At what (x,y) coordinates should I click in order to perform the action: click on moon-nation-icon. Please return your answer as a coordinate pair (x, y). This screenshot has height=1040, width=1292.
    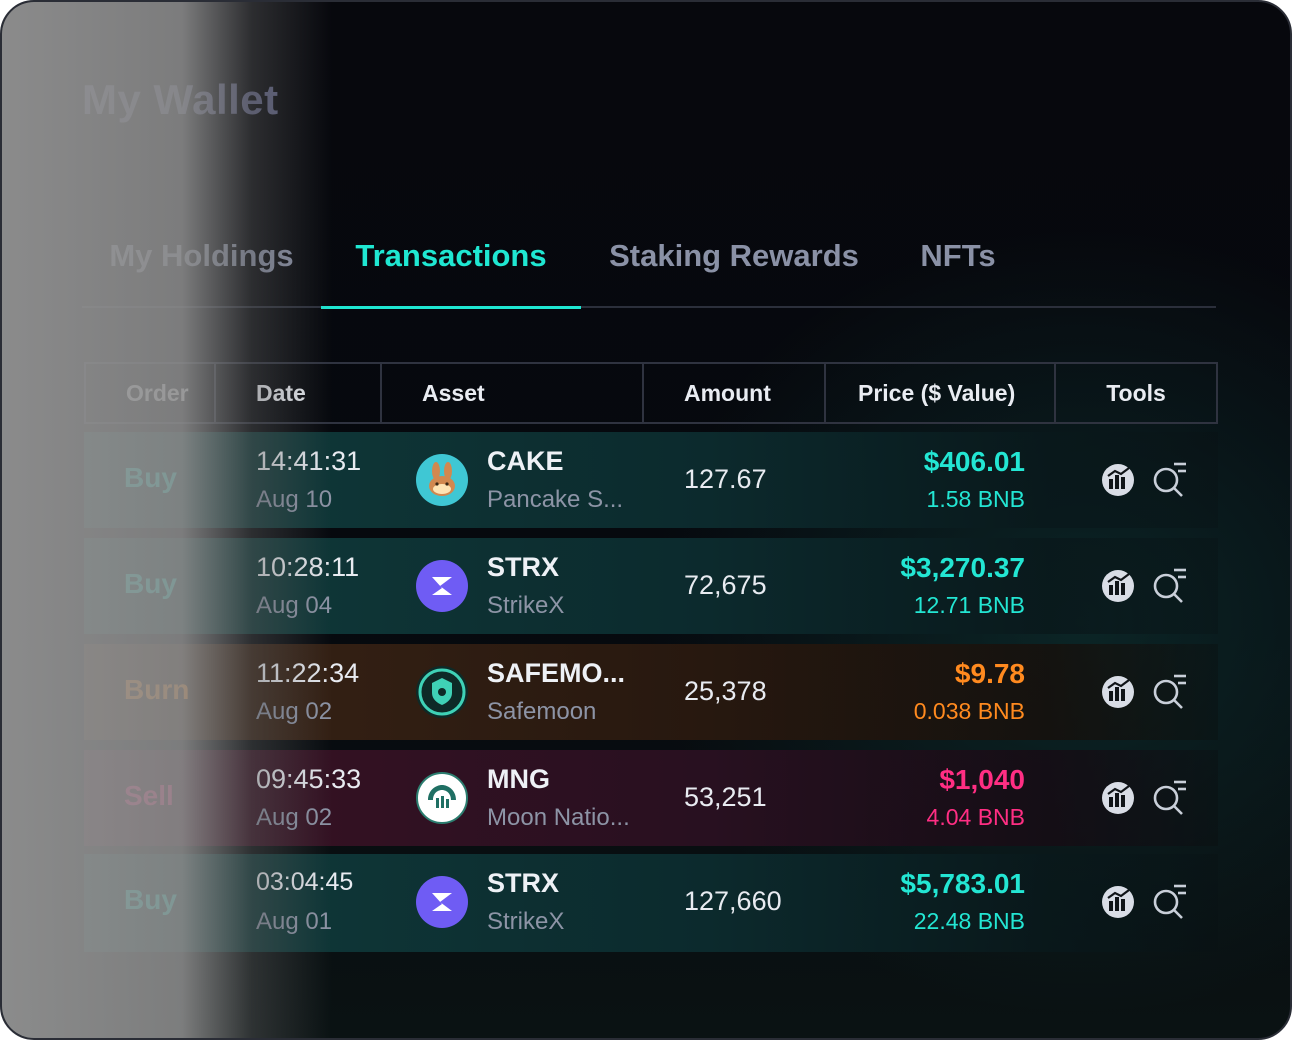
    Looking at the image, I should click on (442, 798).